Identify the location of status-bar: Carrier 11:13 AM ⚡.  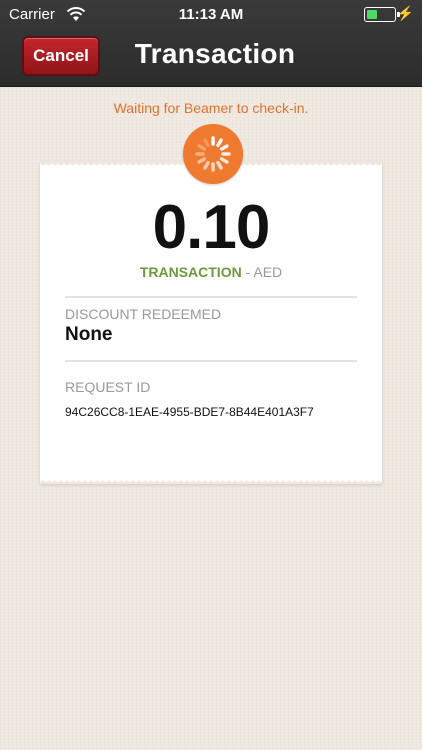
(211, 15).